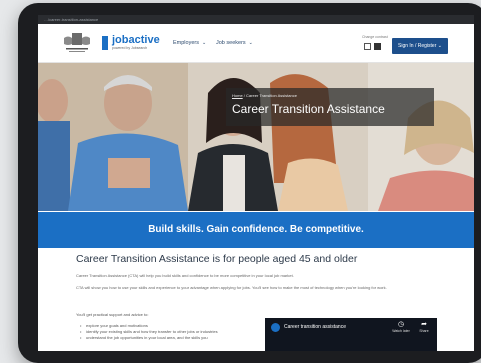  I want to click on logo-tagline: powered by Jobsearch, so click(130, 48).